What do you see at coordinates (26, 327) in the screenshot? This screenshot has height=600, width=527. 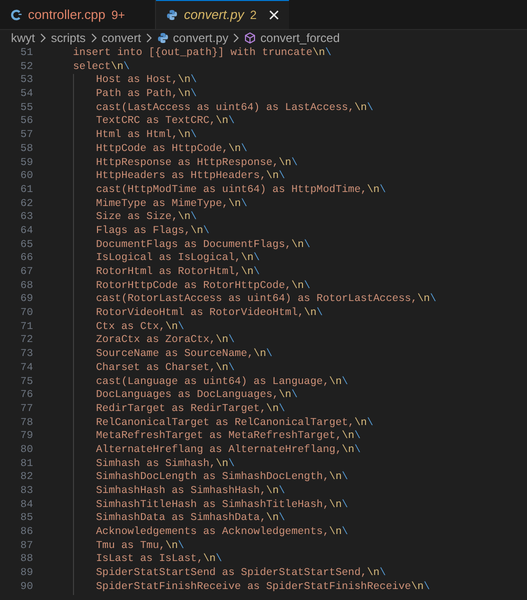 I see `line-number: 71` at bounding box center [26, 327].